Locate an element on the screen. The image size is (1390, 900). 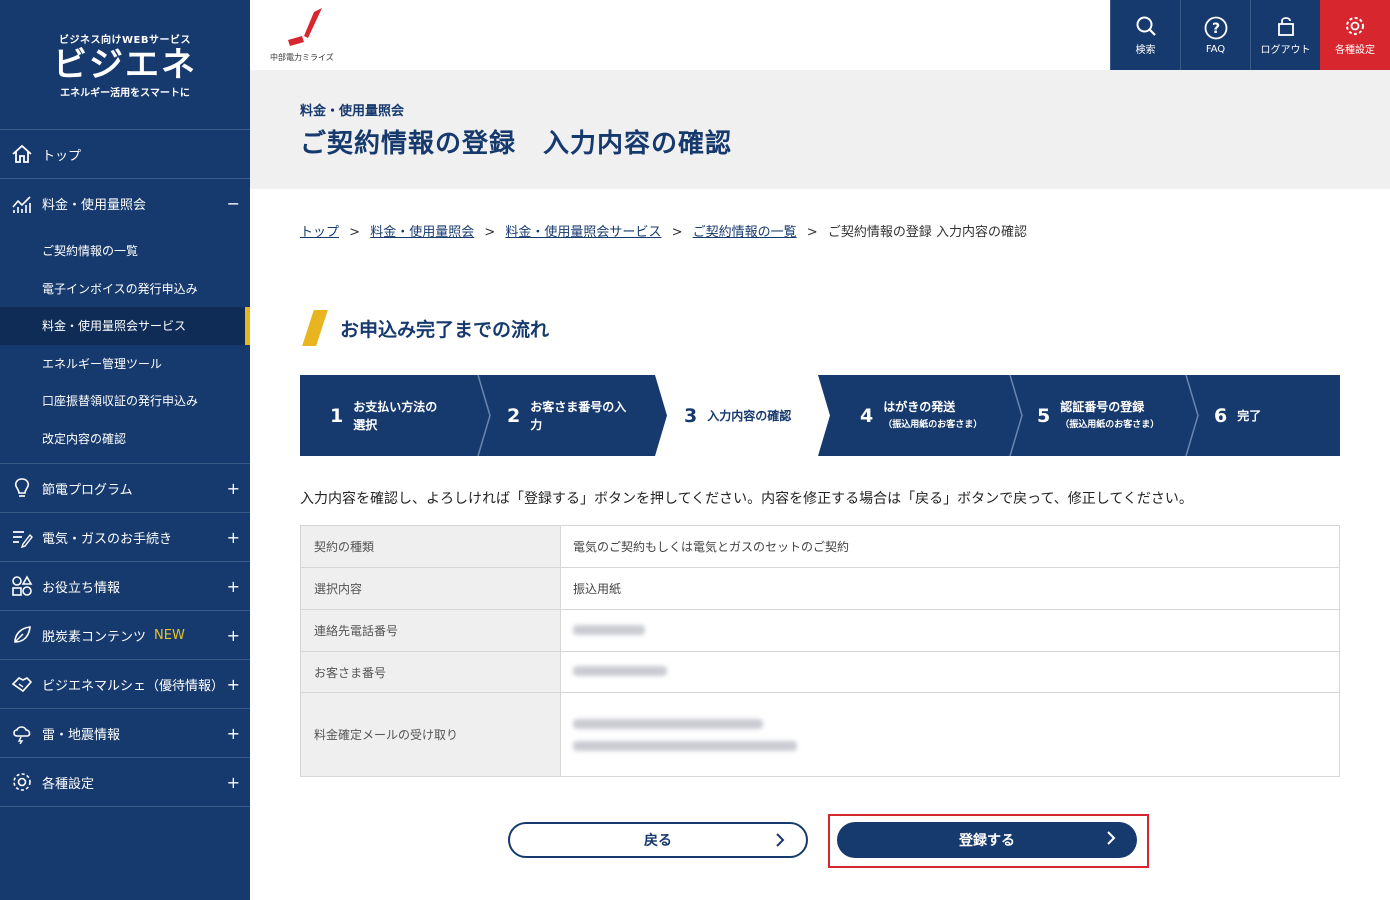
shapes-icon is located at coordinates (22, 586).